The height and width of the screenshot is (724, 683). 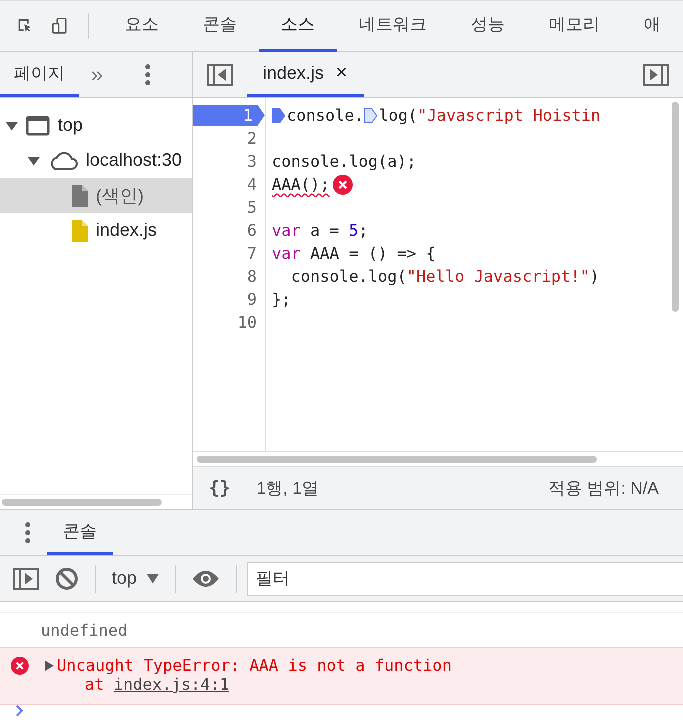 I want to click on code-string: "Javascript Hoistin, so click(x=509, y=115).